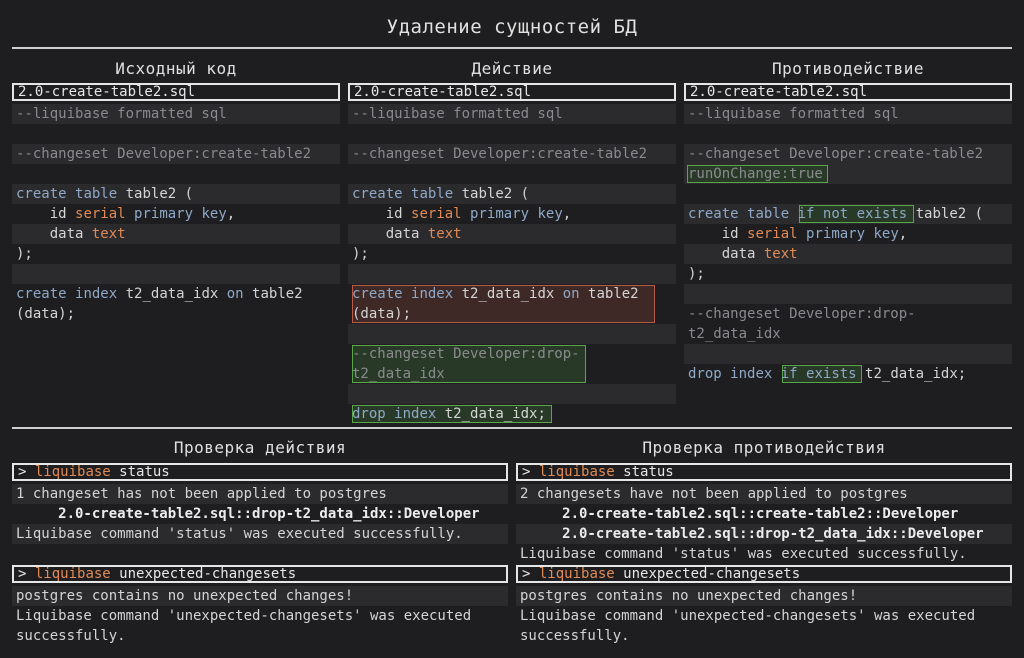  What do you see at coordinates (755, 174) in the screenshot?
I see `code-line: runOnChange:true` at bounding box center [755, 174].